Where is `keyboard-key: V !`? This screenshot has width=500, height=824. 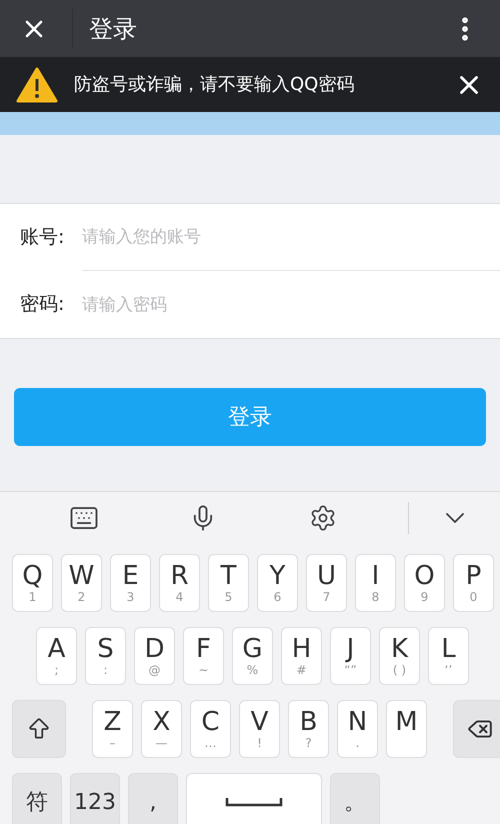 keyboard-key: V ! is located at coordinates (259, 729).